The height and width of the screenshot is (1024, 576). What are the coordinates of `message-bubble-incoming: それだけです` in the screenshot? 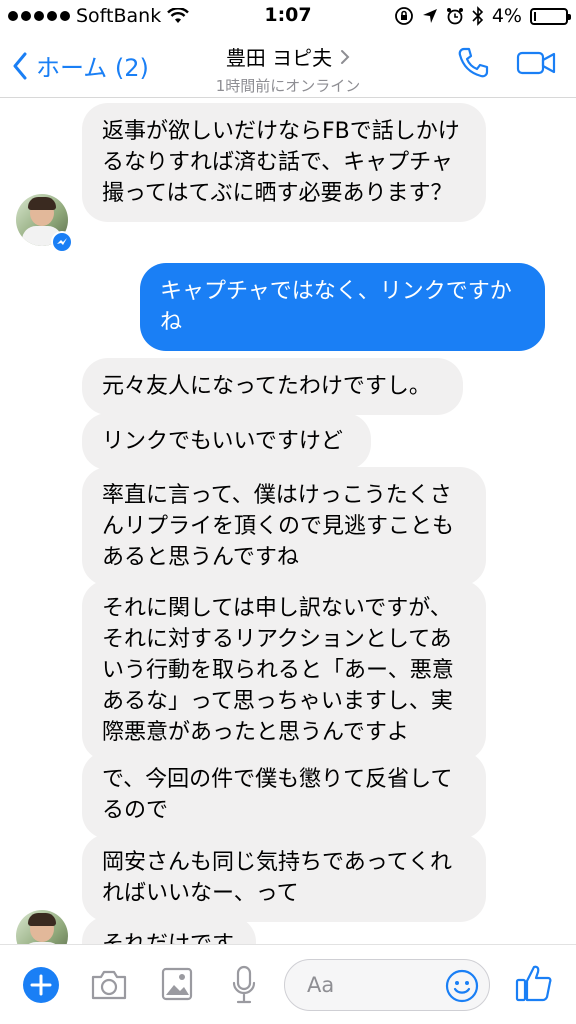 It's located at (169, 930).